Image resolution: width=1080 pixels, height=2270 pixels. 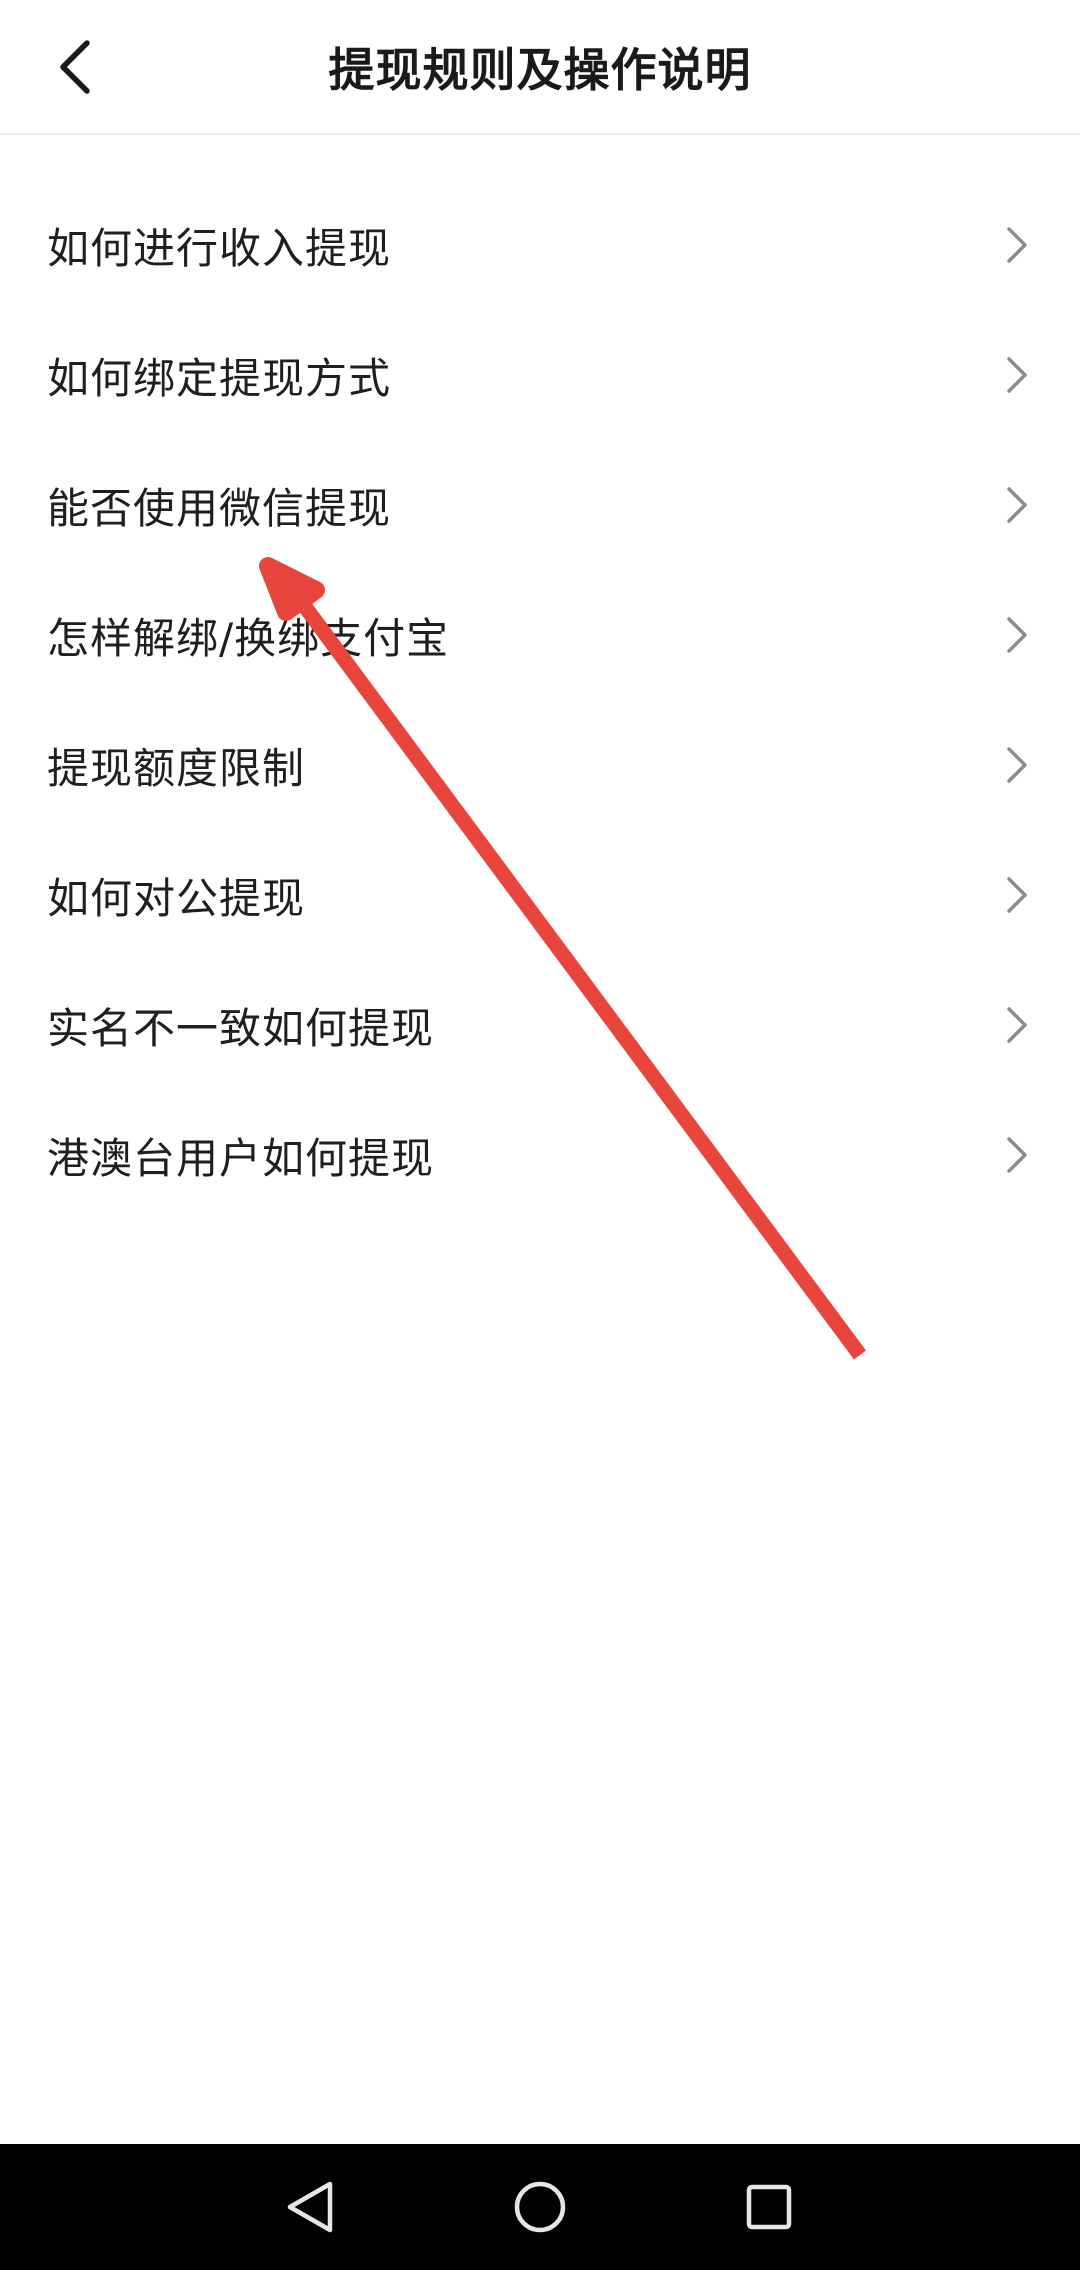 I want to click on back-button, so click(x=75, y=67).